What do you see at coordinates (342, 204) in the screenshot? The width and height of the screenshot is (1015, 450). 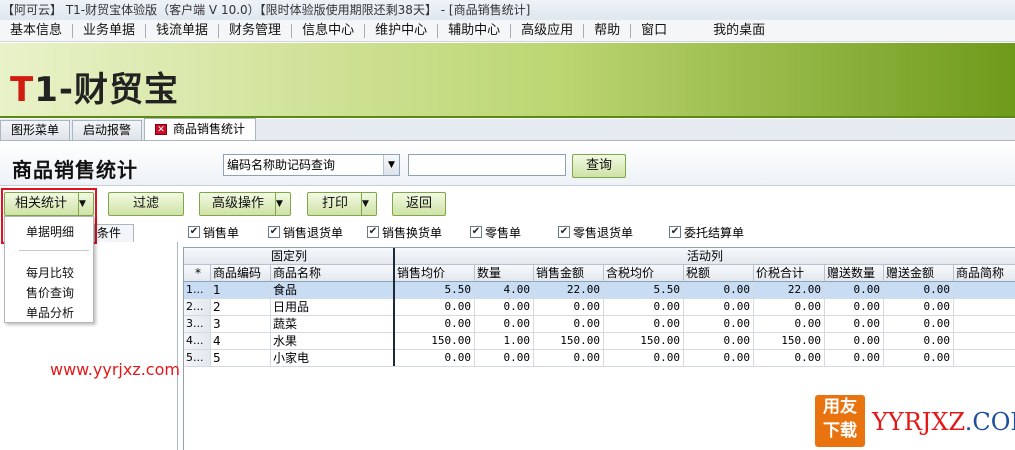 I see `print-button: 打印 ▼` at bounding box center [342, 204].